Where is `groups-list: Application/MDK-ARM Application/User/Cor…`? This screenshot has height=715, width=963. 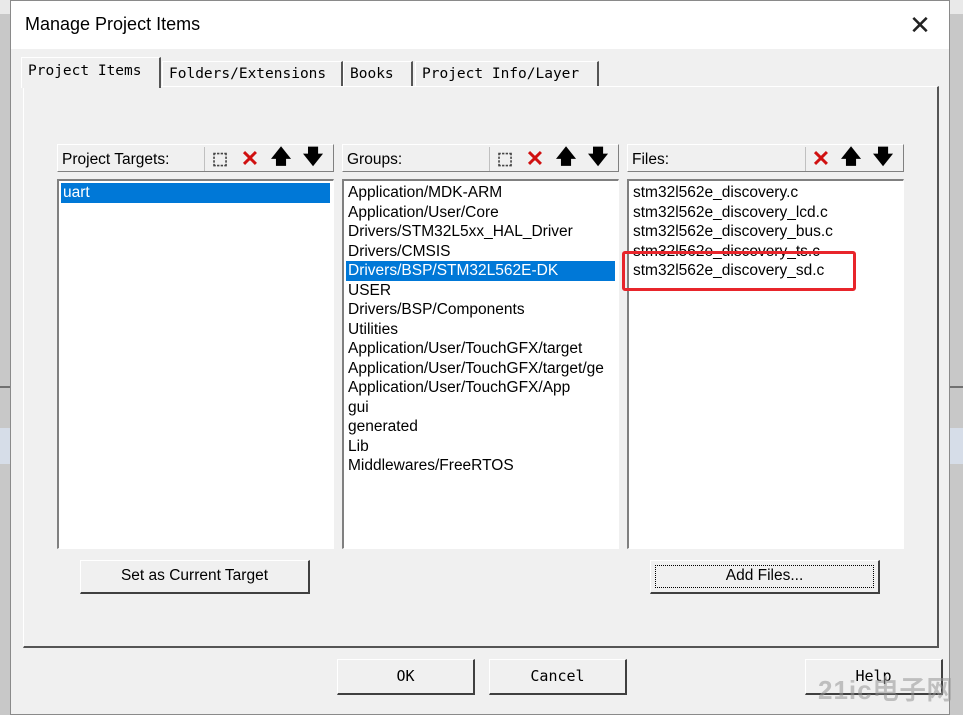 groups-list: Application/MDK-ARM Application/User/Cor… is located at coordinates (480, 364).